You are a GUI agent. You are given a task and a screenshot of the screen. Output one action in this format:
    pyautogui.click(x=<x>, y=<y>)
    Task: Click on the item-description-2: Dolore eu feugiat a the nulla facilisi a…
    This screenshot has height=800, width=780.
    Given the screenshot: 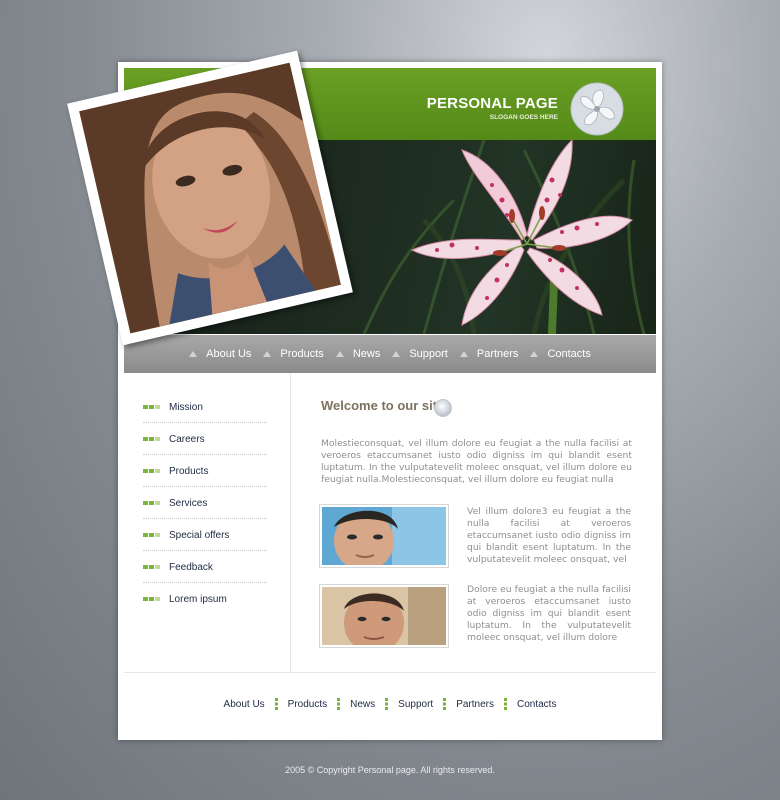 What is the action you would take?
    pyautogui.click(x=549, y=613)
    